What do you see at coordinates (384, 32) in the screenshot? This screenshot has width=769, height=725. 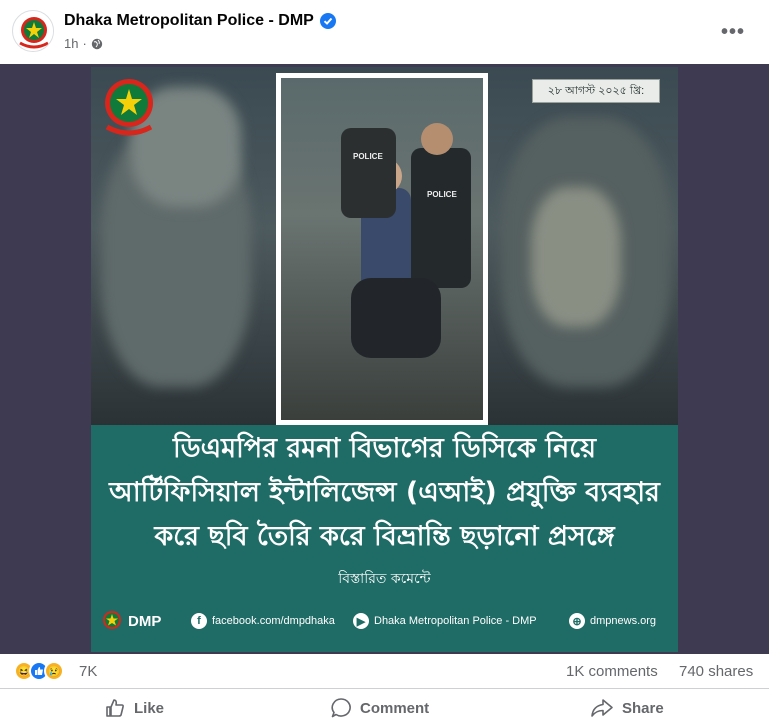 I see `post-header: Dhaka Metropolitan Police - DMP 1h · •••` at bounding box center [384, 32].